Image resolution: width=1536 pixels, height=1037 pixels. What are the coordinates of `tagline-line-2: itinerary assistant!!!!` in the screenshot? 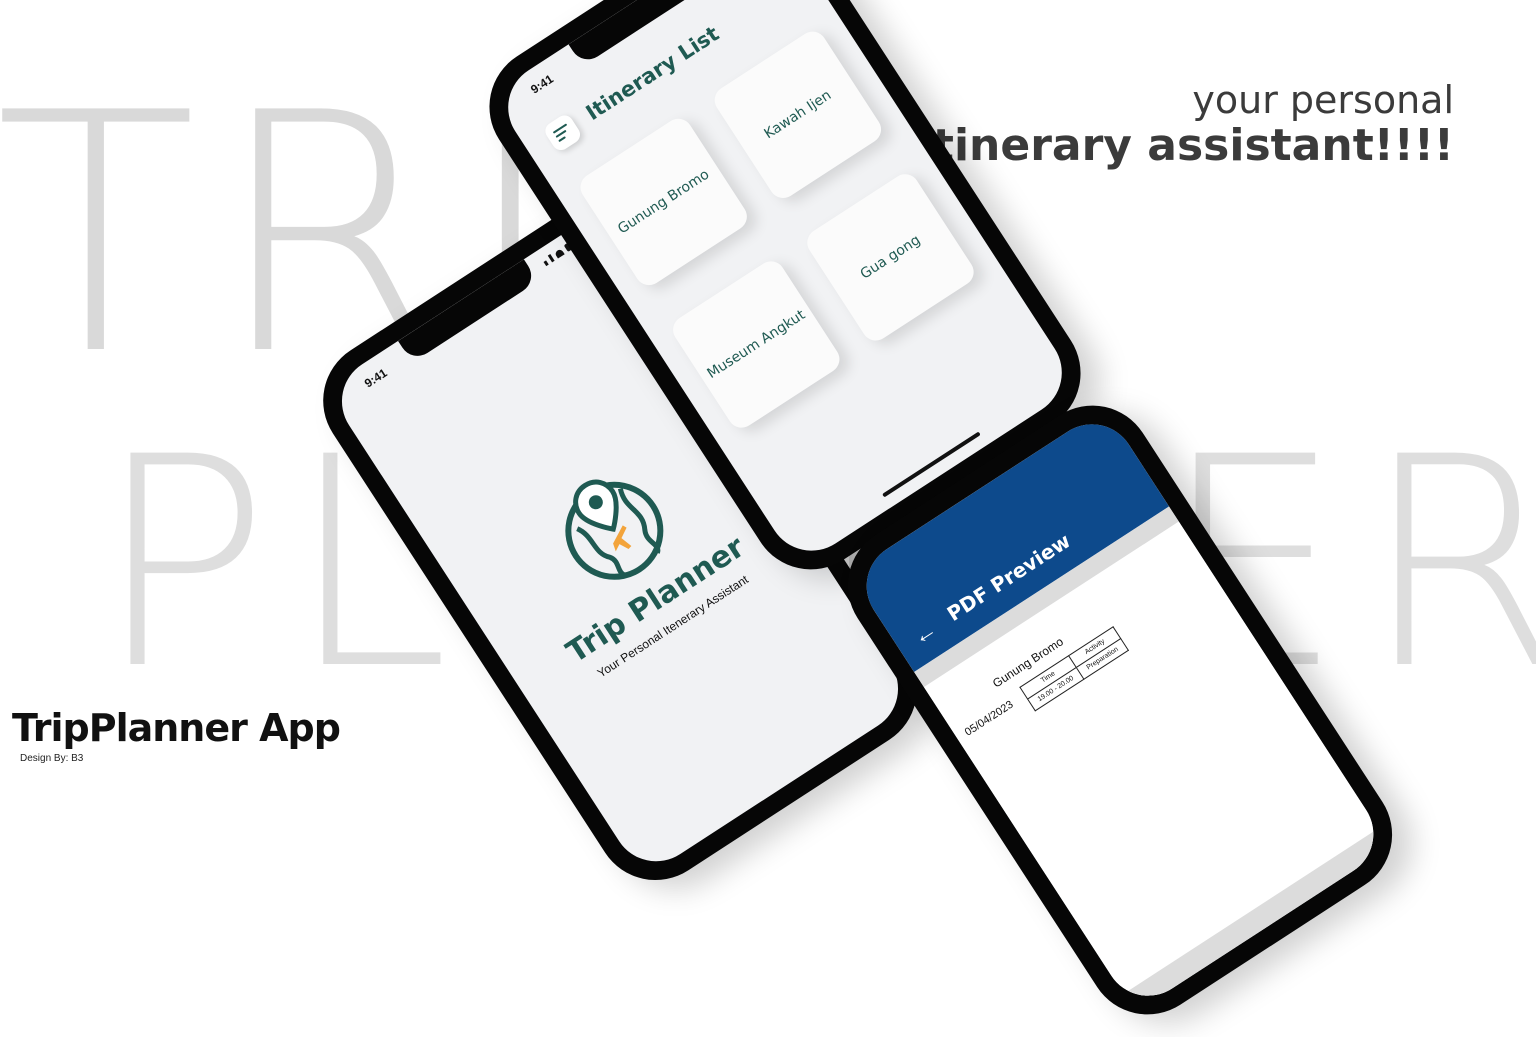 It's located at (1185, 145).